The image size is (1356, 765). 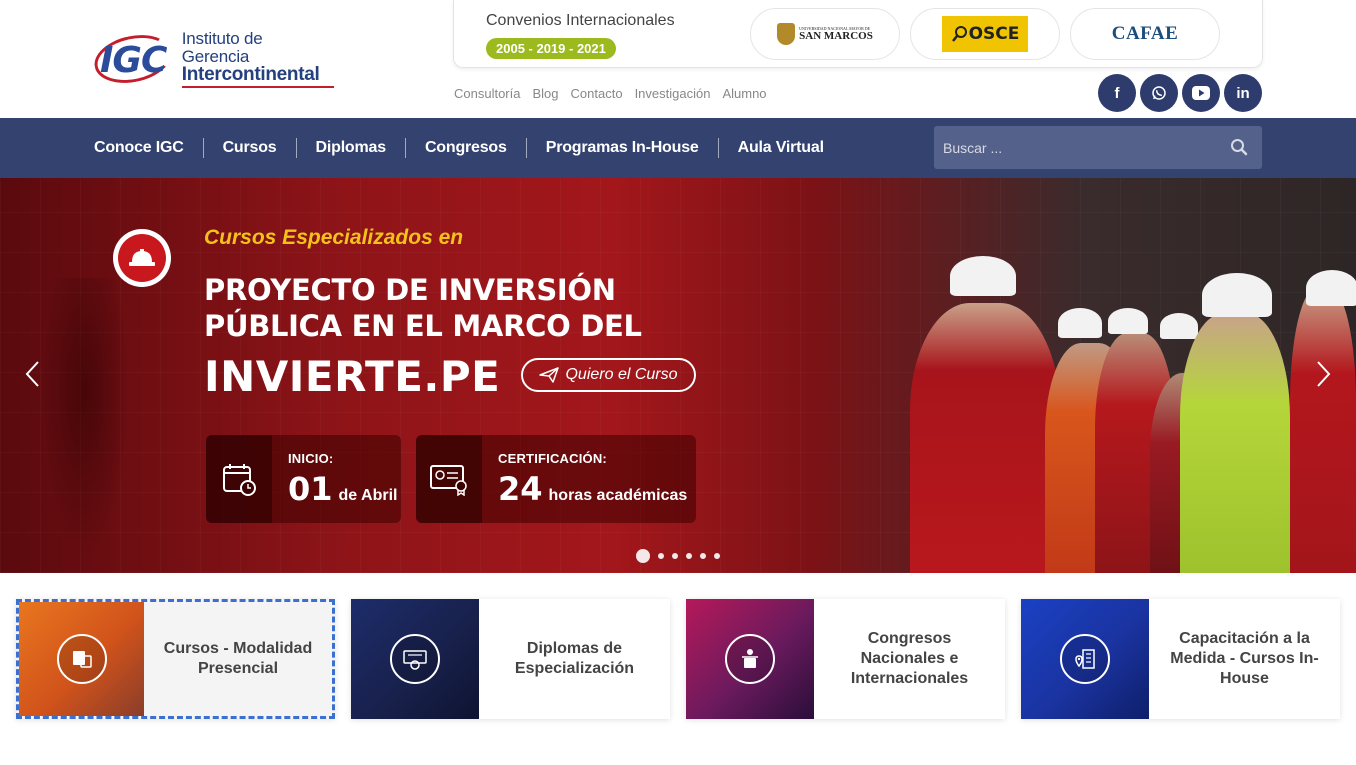 What do you see at coordinates (786, 34) in the screenshot?
I see `san-marcos-seal-icon` at bounding box center [786, 34].